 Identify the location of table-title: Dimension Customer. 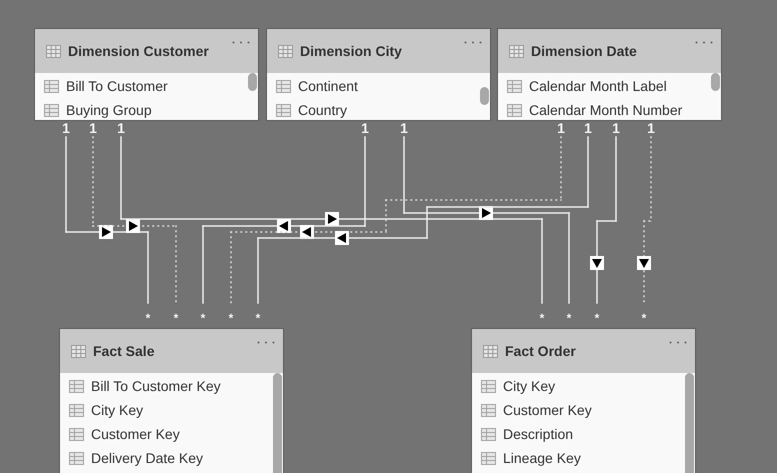
(138, 51).